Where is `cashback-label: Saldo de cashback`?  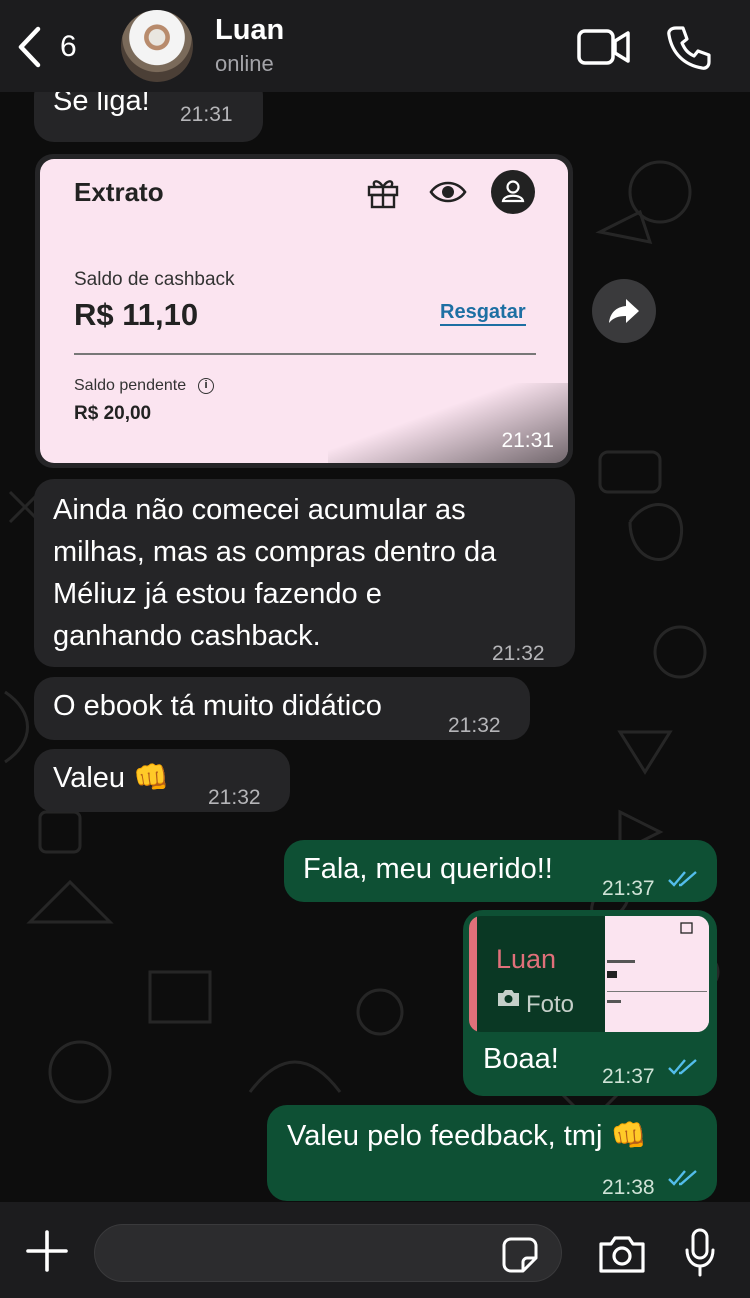 cashback-label: Saldo de cashback is located at coordinates (154, 279).